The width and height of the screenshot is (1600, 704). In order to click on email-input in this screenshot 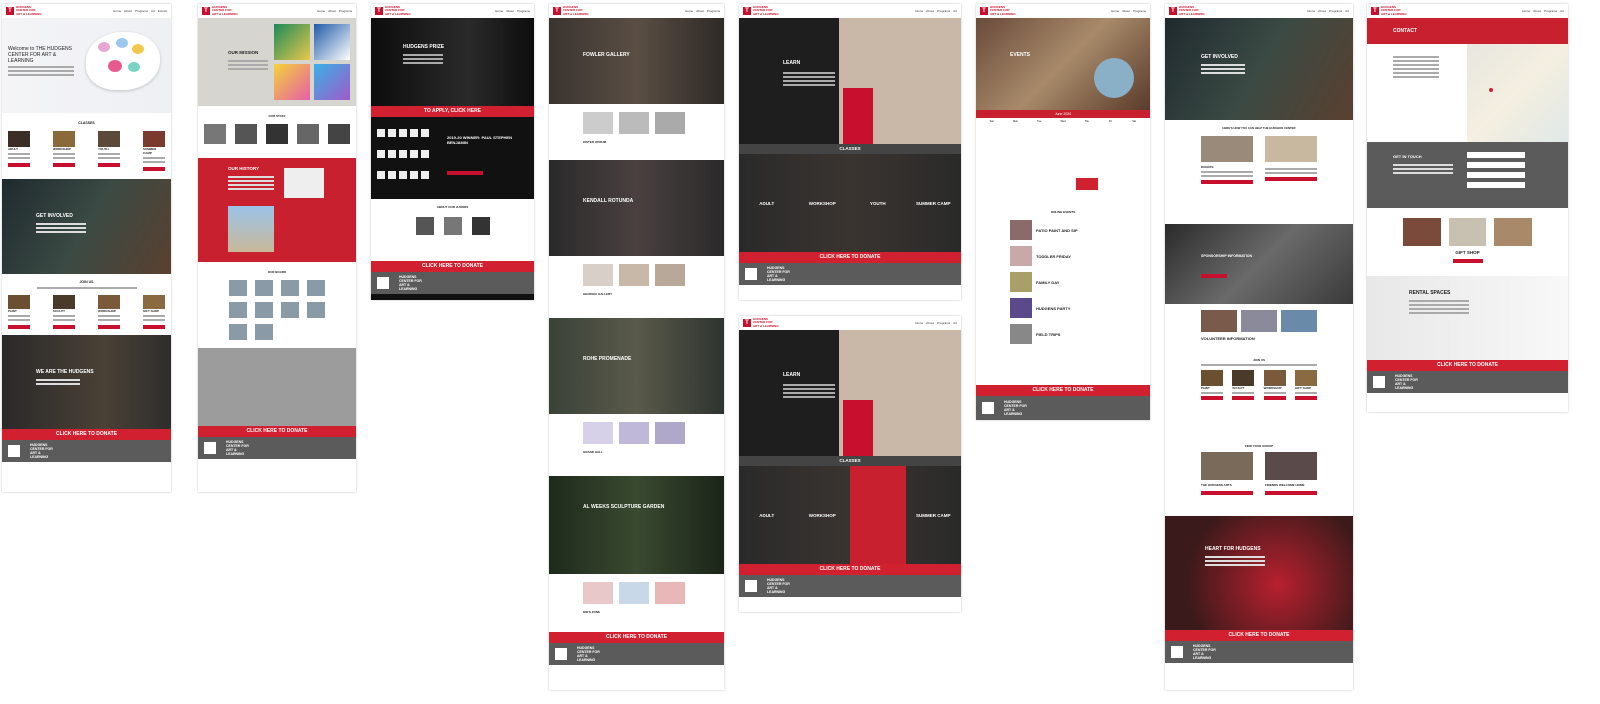, I will do `click(1496, 165)`.